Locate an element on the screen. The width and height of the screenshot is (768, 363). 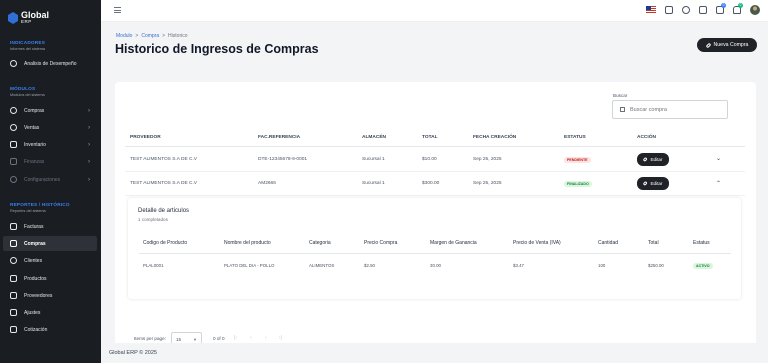
breadcrumb: Modulo > Compra > Historico is located at coordinates (152, 36).